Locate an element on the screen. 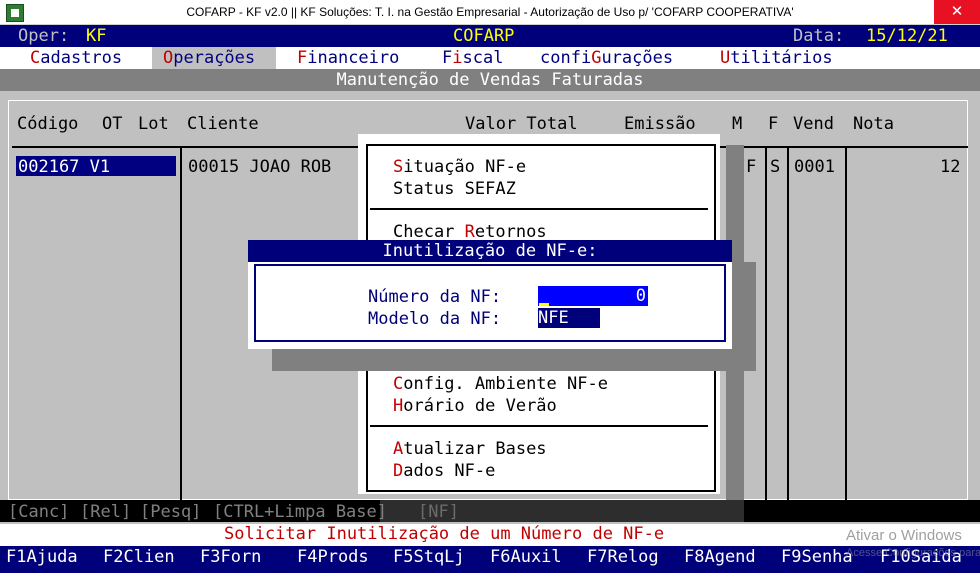 This screenshot has height=573, width=980. popup-item-checar-retornos: Checar Retornos is located at coordinates (470, 232).